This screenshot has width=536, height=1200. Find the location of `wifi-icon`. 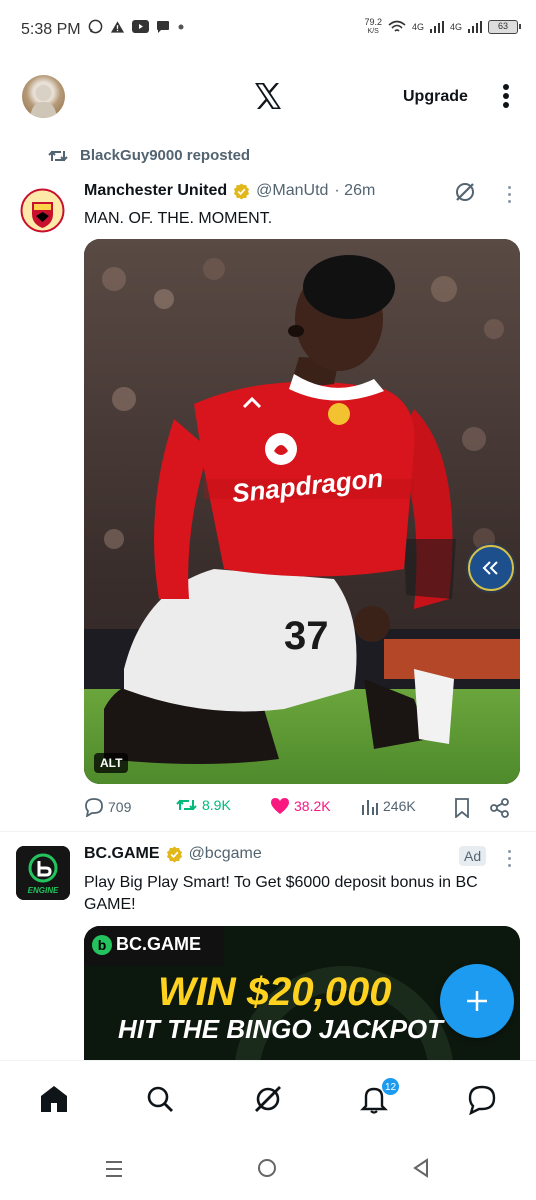

wifi-icon is located at coordinates (397, 26).